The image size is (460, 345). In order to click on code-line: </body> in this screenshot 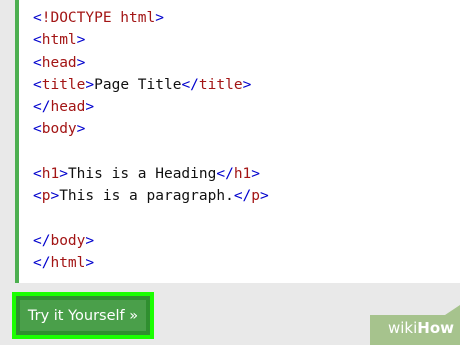, I will do `click(151, 241)`.